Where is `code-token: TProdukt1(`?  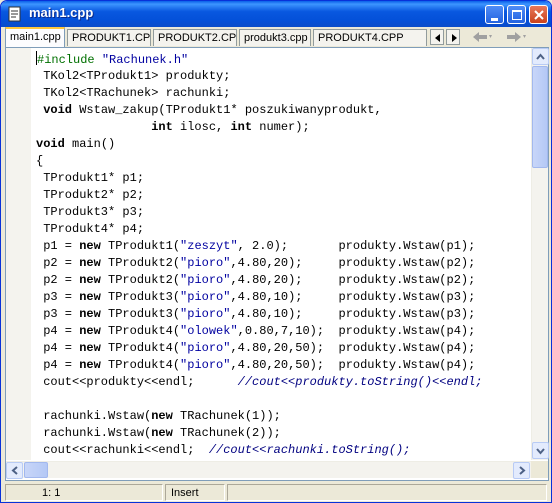
code-token: TProdukt1( is located at coordinates (140, 246).